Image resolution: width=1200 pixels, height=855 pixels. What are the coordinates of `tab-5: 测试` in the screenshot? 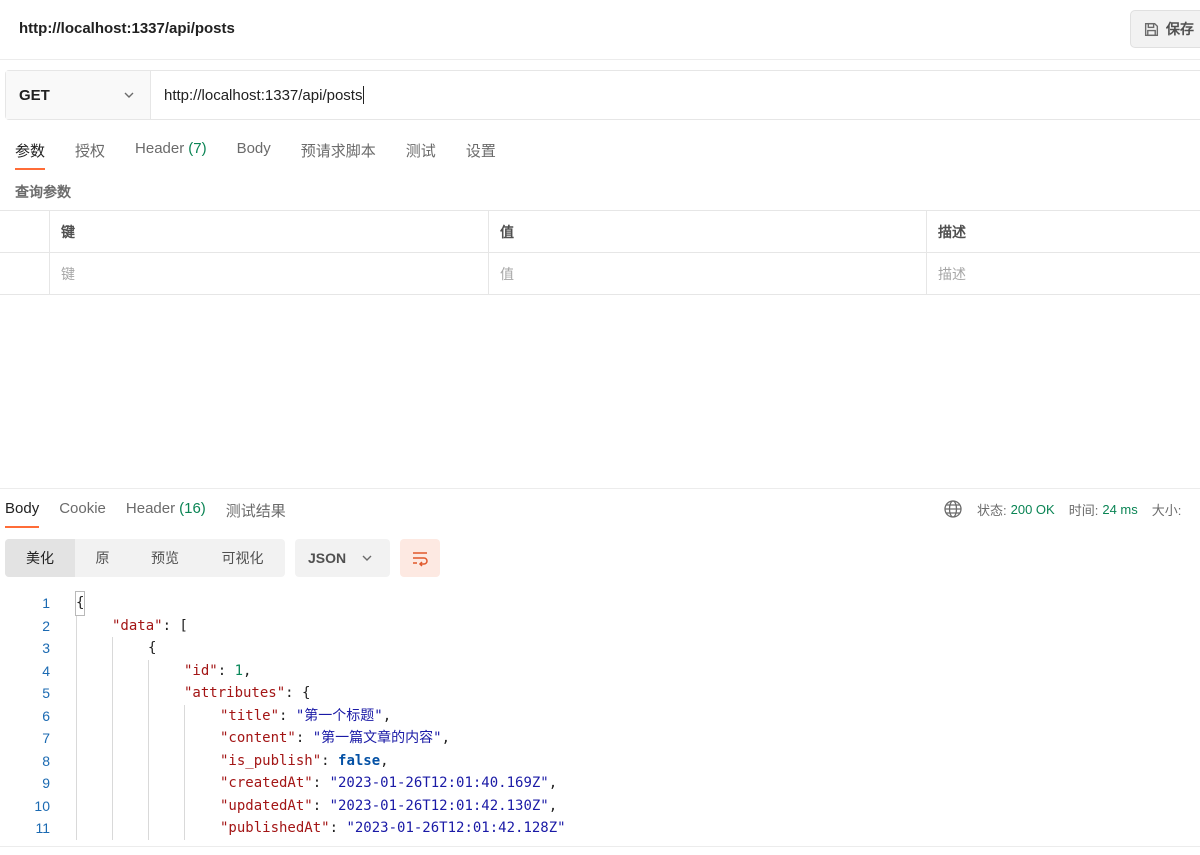 It's located at (421, 150).